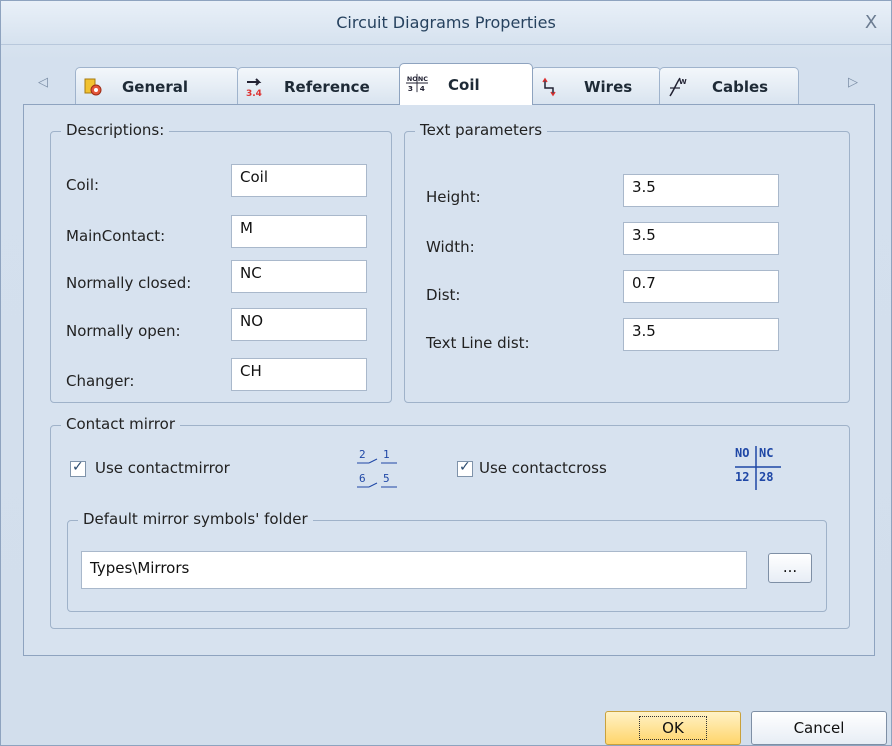 The image size is (892, 746). I want to click on tab-reference: 3.4 Reference, so click(326, 86).